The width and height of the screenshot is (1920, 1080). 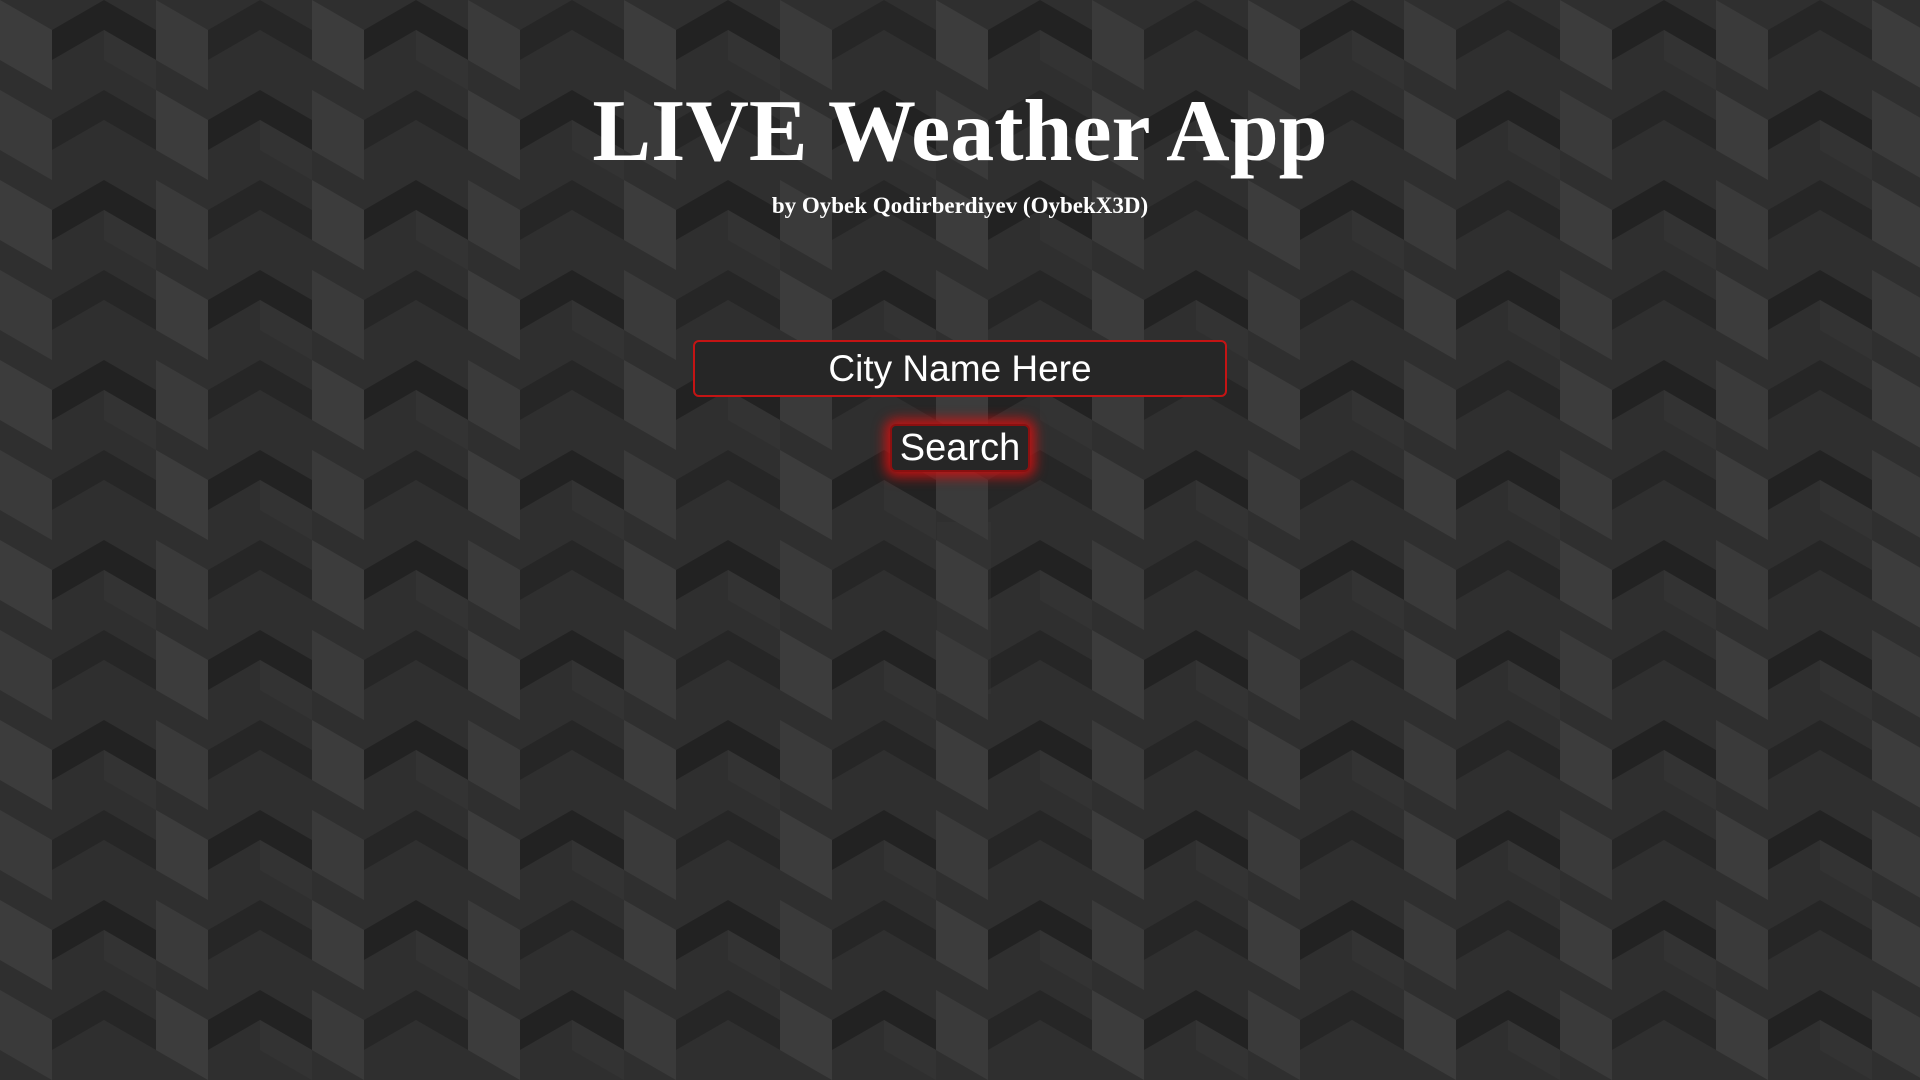 What do you see at coordinates (960, 448) in the screenshot?
I see `search-button: Search` at bounding box center [960, 448].